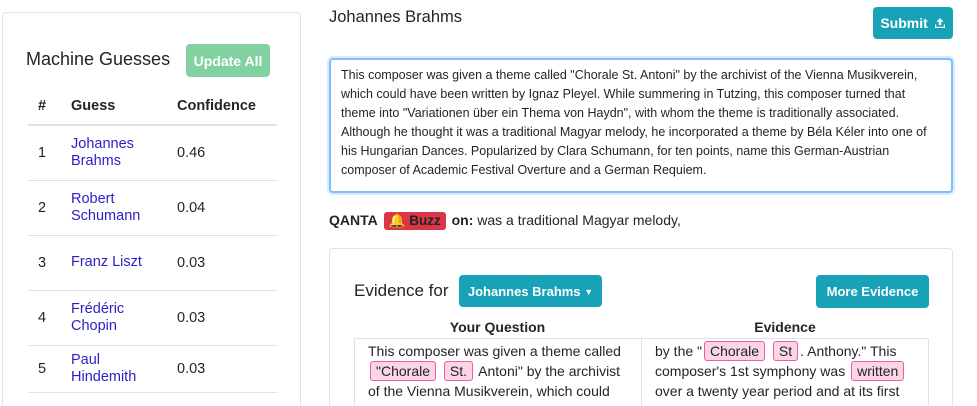 The image size is (977, 406). What do you see at coordinates (94, 325) in the screenshot?
I see `guess-line: Chopin` at bounding box center [94, 325].